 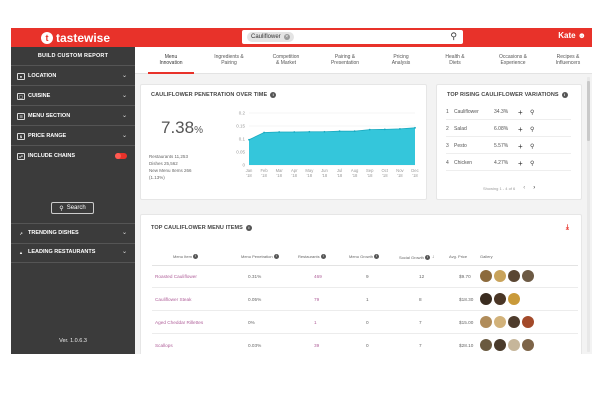 I want to click on prev-page-icon: ‹, so click(x=524, y=188).